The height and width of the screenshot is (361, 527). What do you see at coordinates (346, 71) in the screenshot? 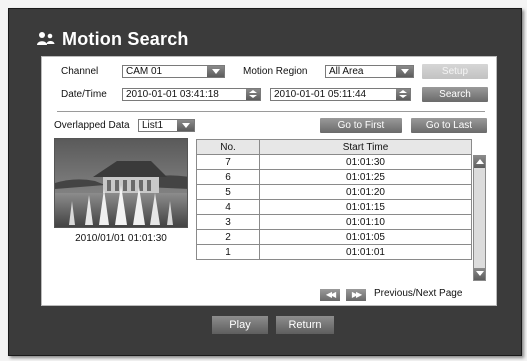
I see `motion-region-value: All Area` at bounding box center [346, 71].